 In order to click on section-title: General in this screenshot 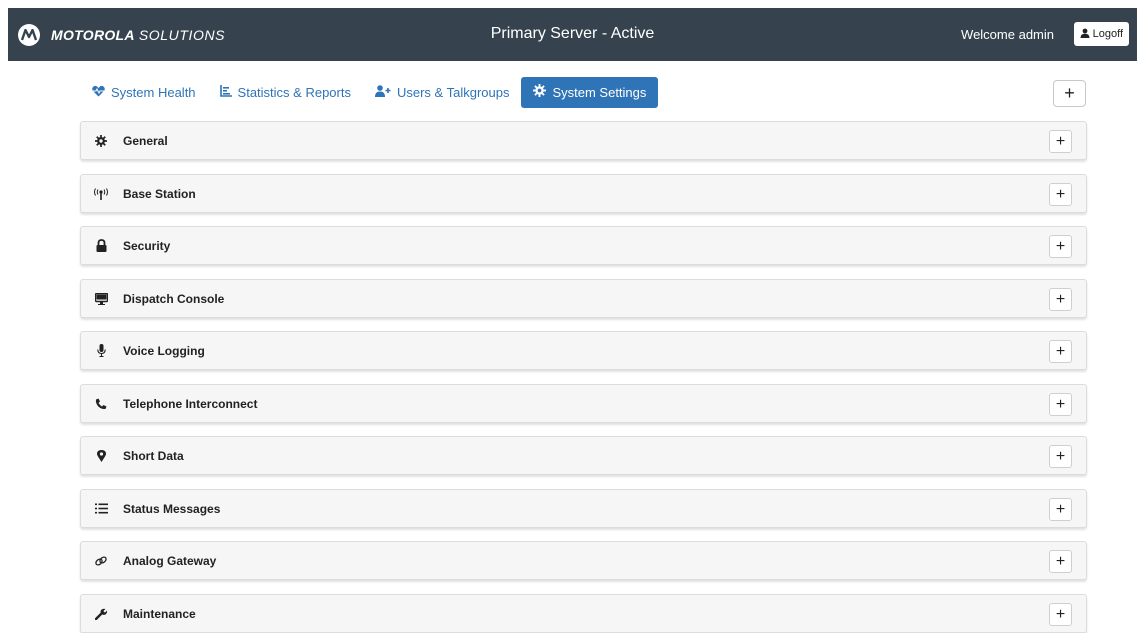, I will do `click(145, 140)`.